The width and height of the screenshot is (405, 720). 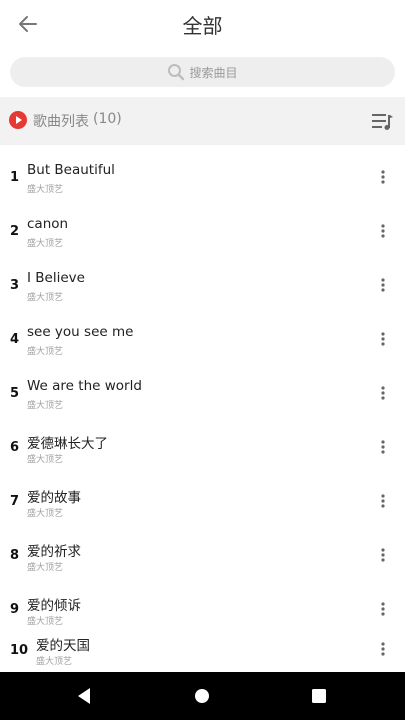 I want to click on song-title: 爱的故事, so click(x=54, y=498).